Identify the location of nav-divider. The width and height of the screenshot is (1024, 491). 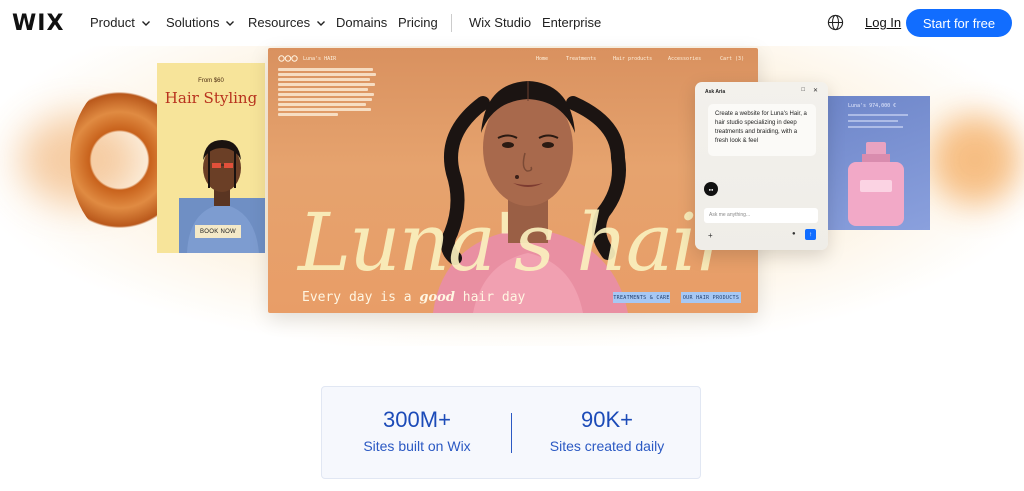
(451, 23).